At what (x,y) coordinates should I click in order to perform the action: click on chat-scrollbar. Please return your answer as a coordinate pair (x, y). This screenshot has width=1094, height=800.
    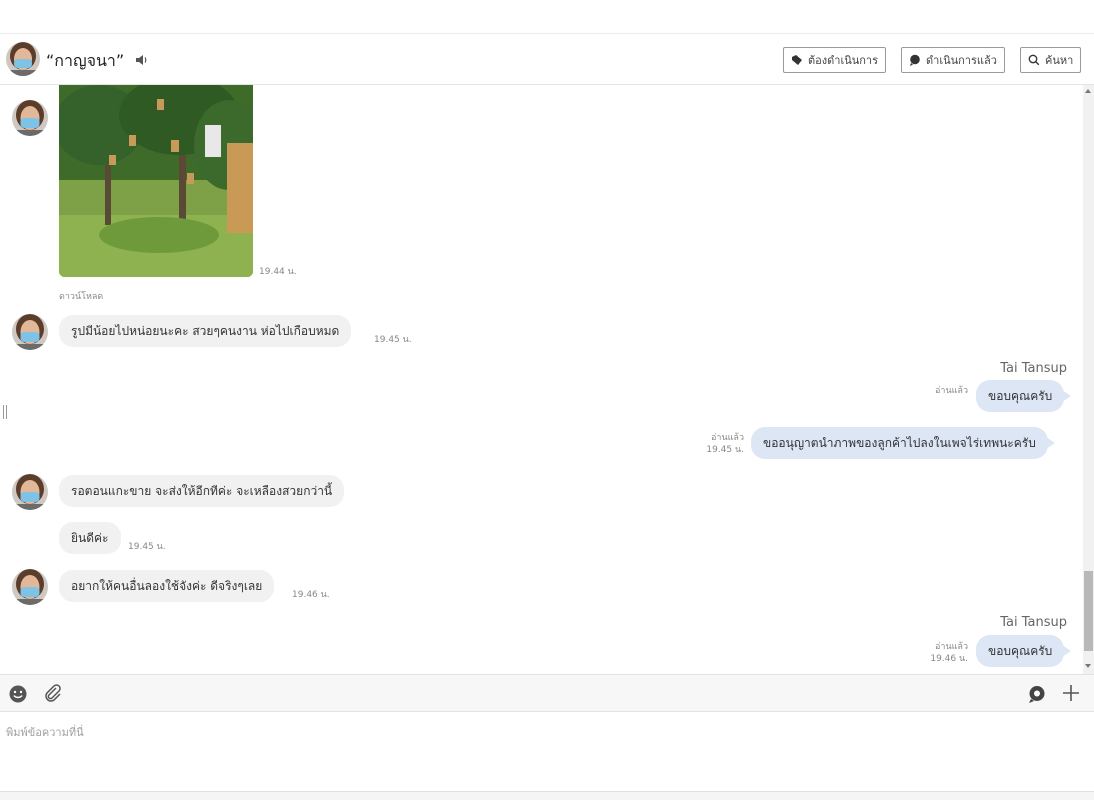
    Looking at the image, I should click on (1088, 379).